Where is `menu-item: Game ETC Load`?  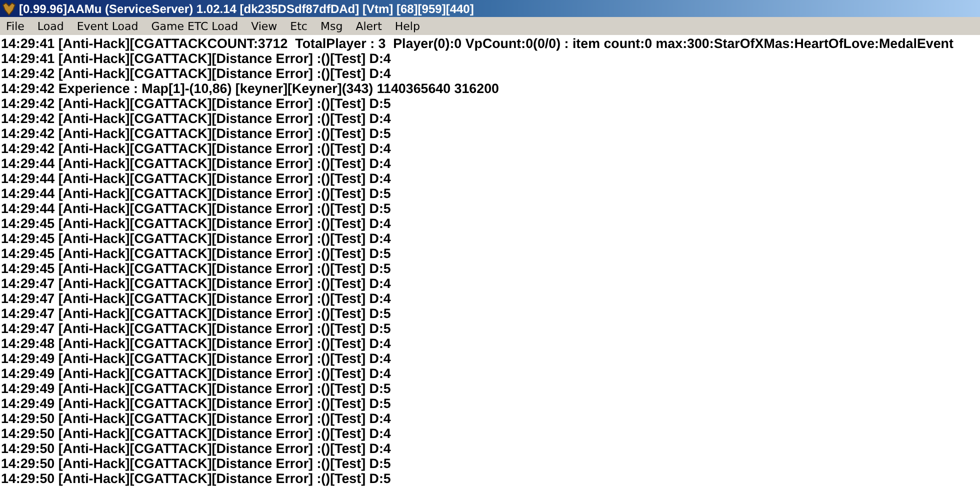 menu-item: Game ETC Load is located at coordinates (194, 26).